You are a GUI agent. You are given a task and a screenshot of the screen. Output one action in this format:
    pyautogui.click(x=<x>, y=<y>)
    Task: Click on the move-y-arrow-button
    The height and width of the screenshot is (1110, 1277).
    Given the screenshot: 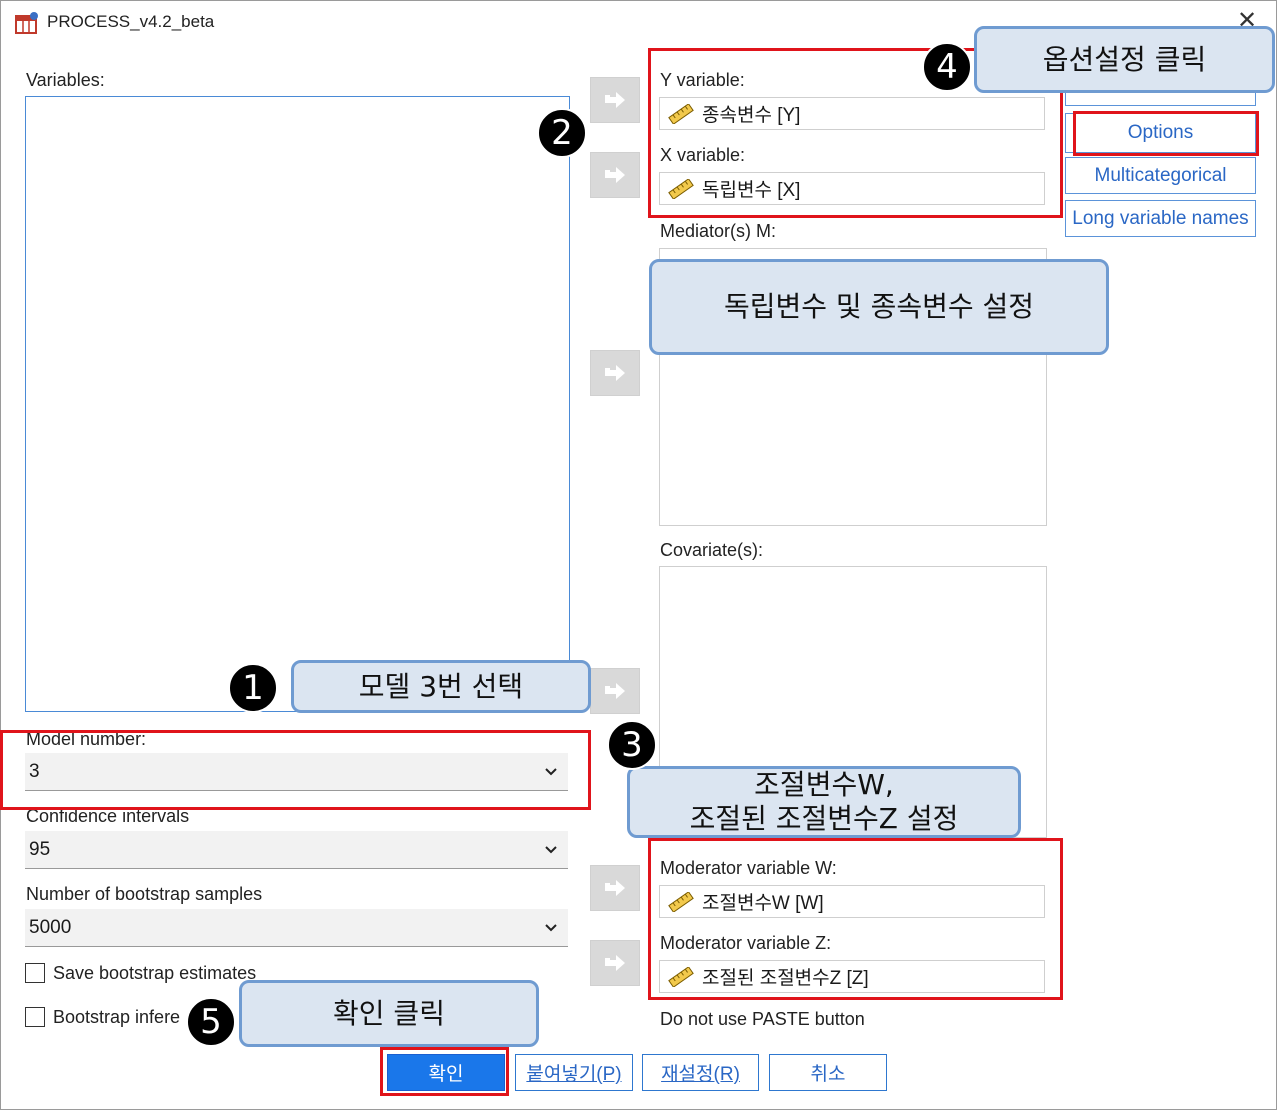 What is the action you would take?
    pyautogui.click(x=615, y=100)
    